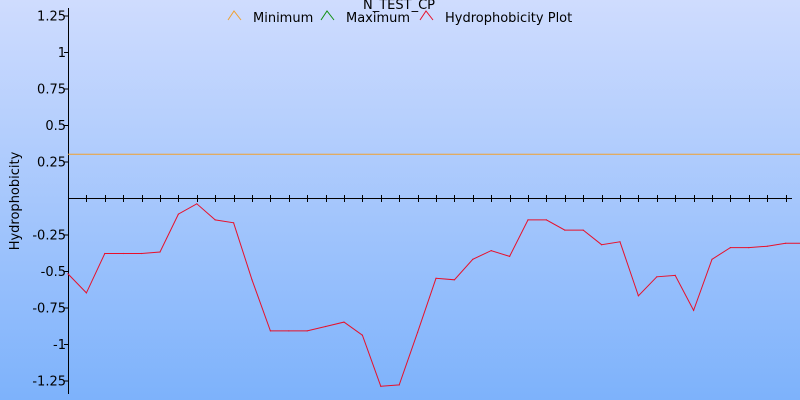 The height and width of the screenshot is (400, 800). Describe the element at coordinates (49, 309) in the screenshot. I see `y-tick-label: -0.75` at that location.